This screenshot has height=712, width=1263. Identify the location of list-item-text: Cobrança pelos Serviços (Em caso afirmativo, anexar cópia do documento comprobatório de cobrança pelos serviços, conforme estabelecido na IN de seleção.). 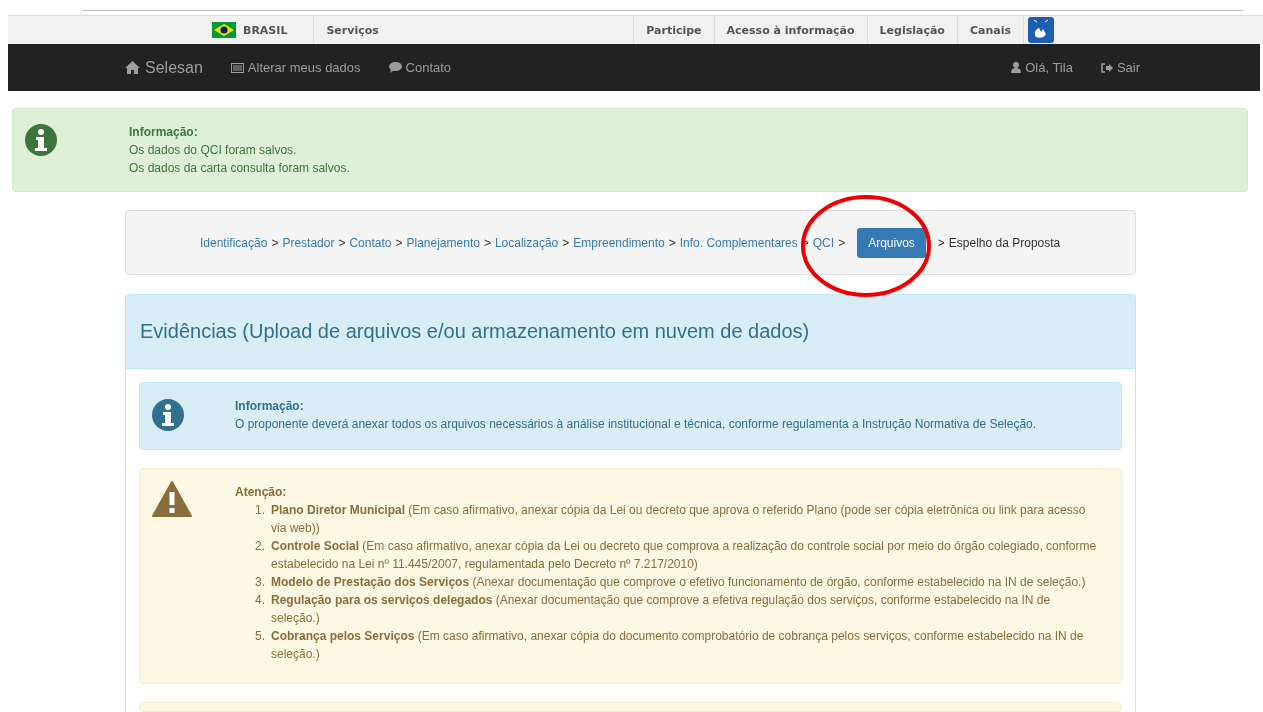
(678, 645).